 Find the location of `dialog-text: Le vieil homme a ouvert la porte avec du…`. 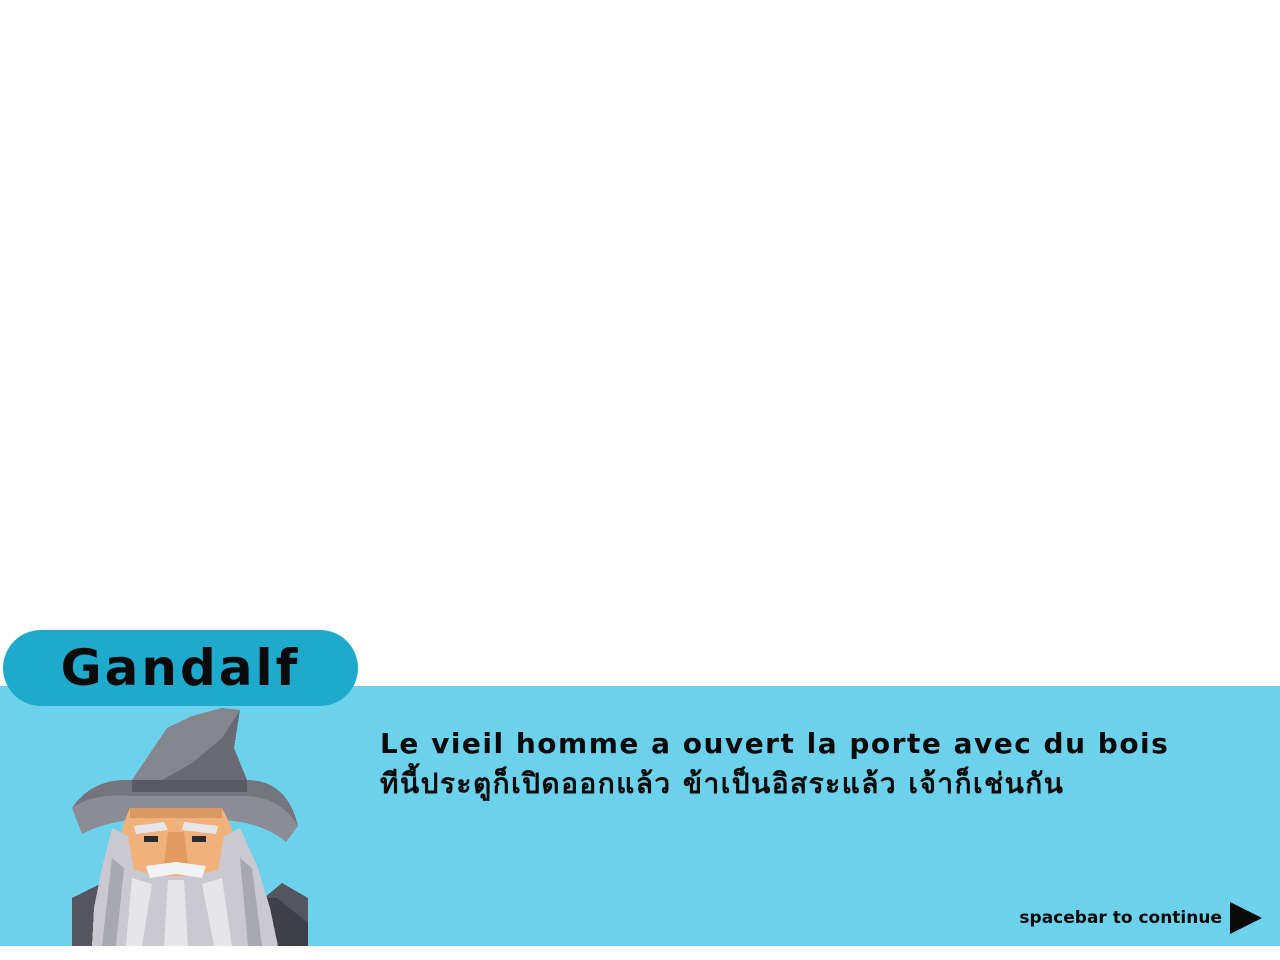

dialog-text: Le vieil homme a ouvert la porte avec du… is located at coordinates (810, 764).